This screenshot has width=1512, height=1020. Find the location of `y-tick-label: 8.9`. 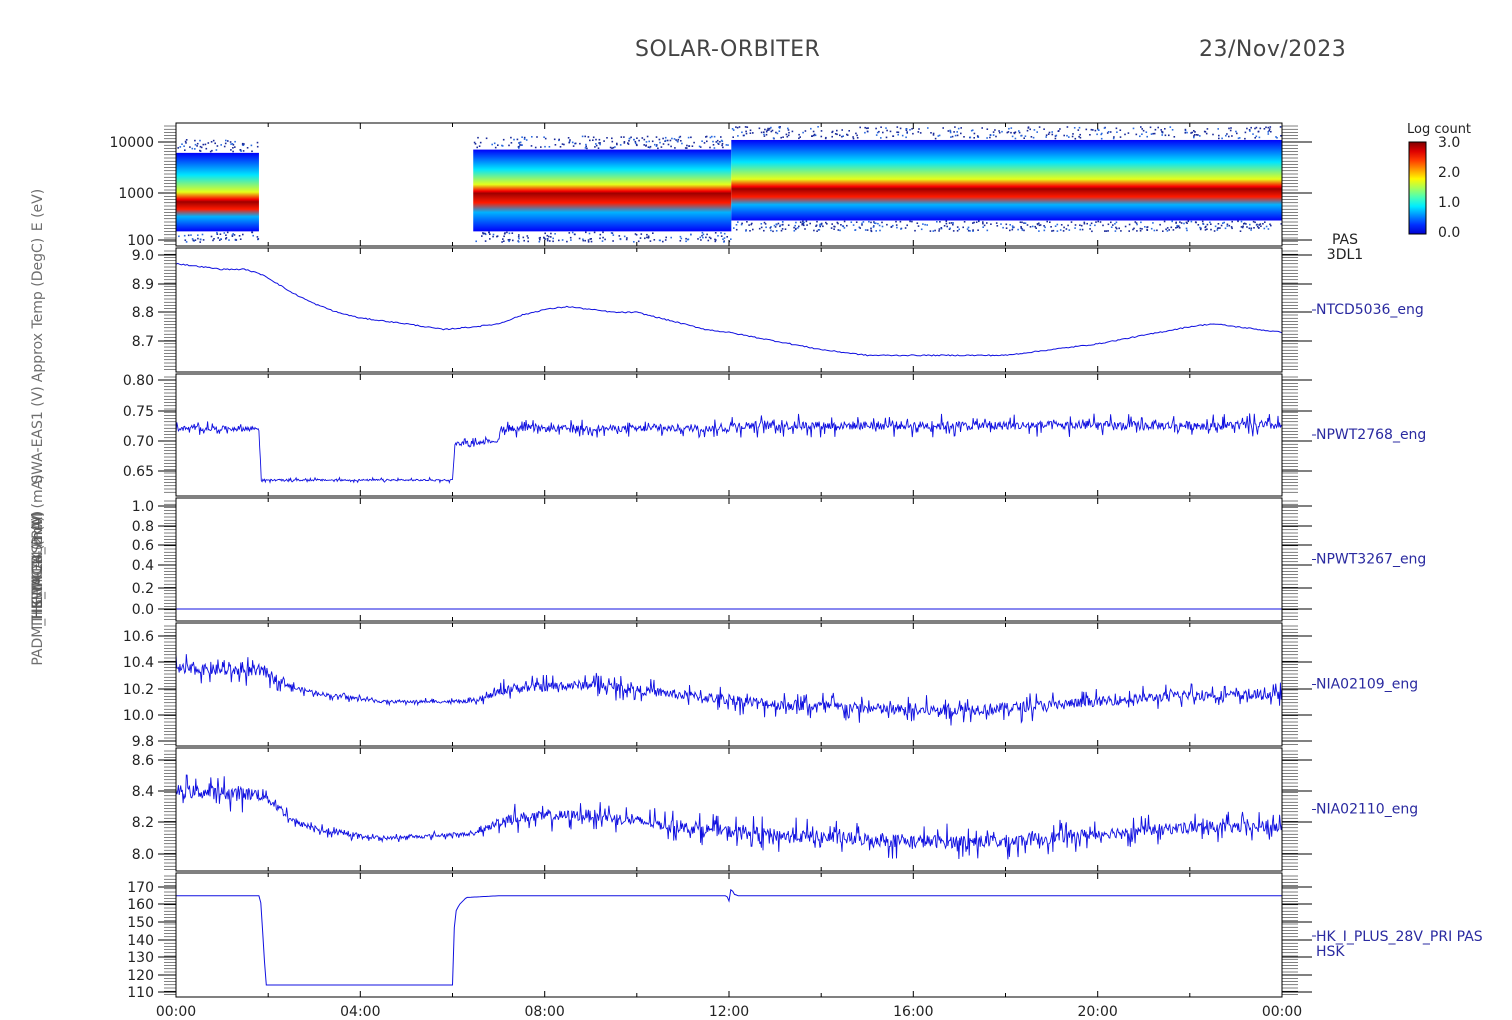

y-tick-label: 8.9 is located at coordinates (143, 285).